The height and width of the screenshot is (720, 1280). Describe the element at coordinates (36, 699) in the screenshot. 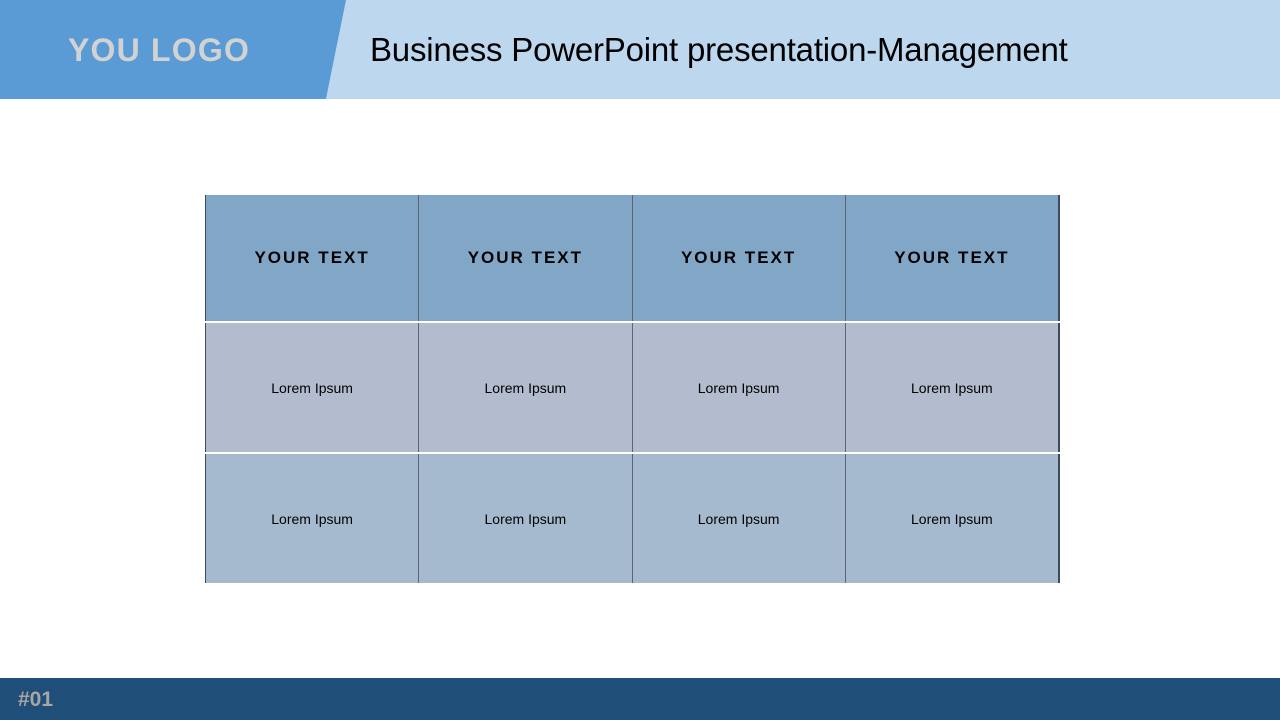

I see `slide-number: #01` at that location.